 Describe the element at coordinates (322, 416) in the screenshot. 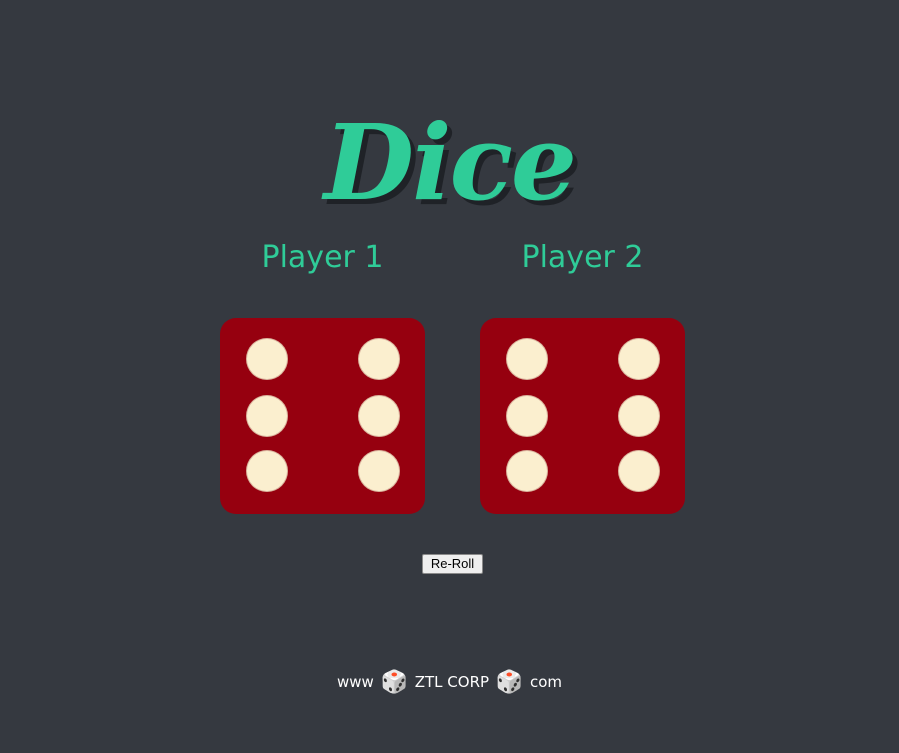

I see `player-1-die` at that location.